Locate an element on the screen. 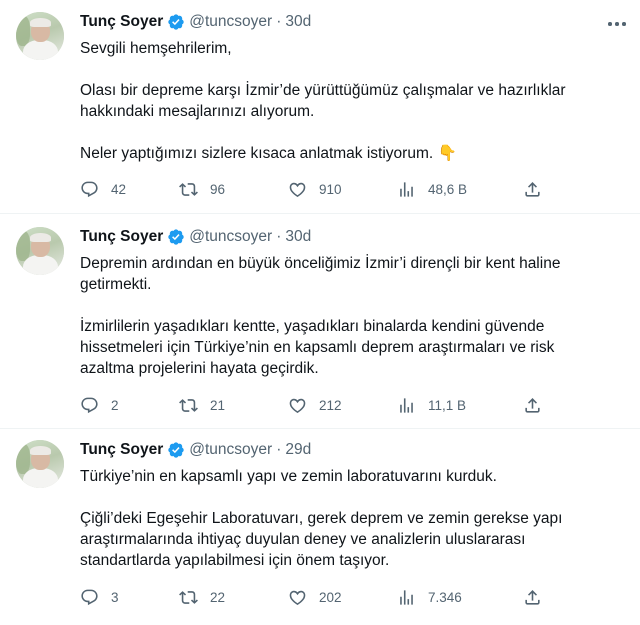 This screenshot has width=640, height=625. views-button: 11,1 B is located at coordinates (431, 405).